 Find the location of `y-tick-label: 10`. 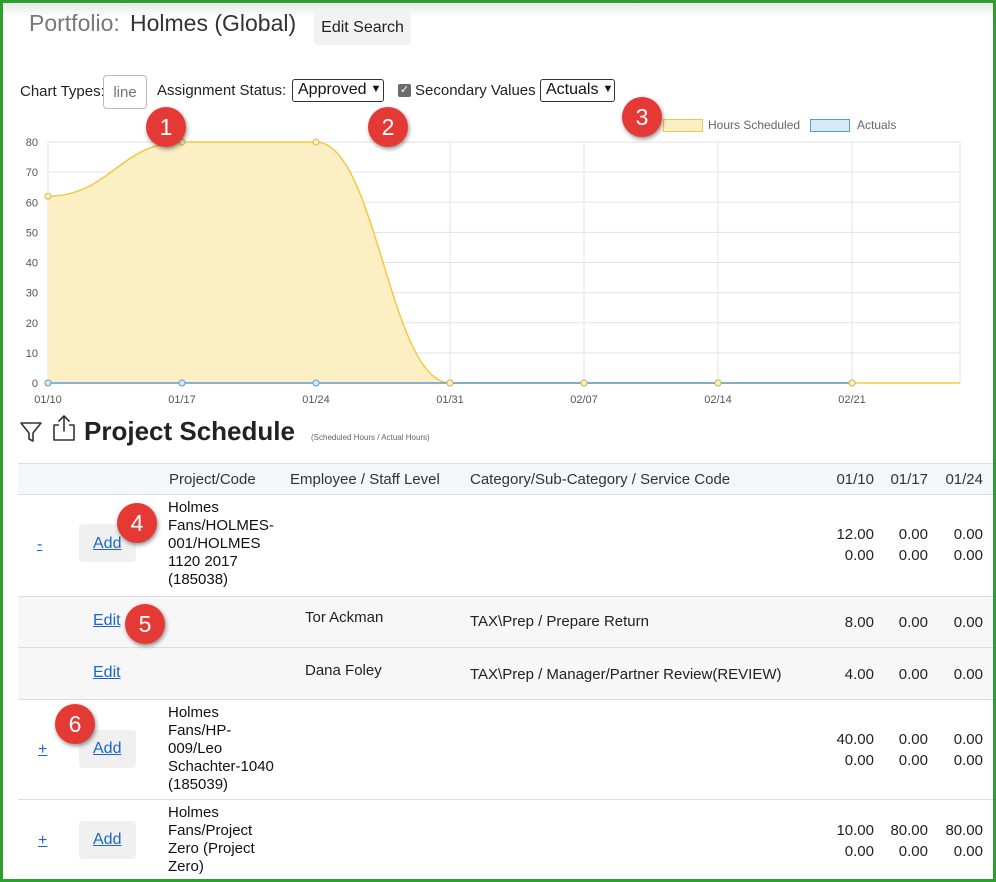

y-tick-label: 10 is located at coordinates (32, 354).